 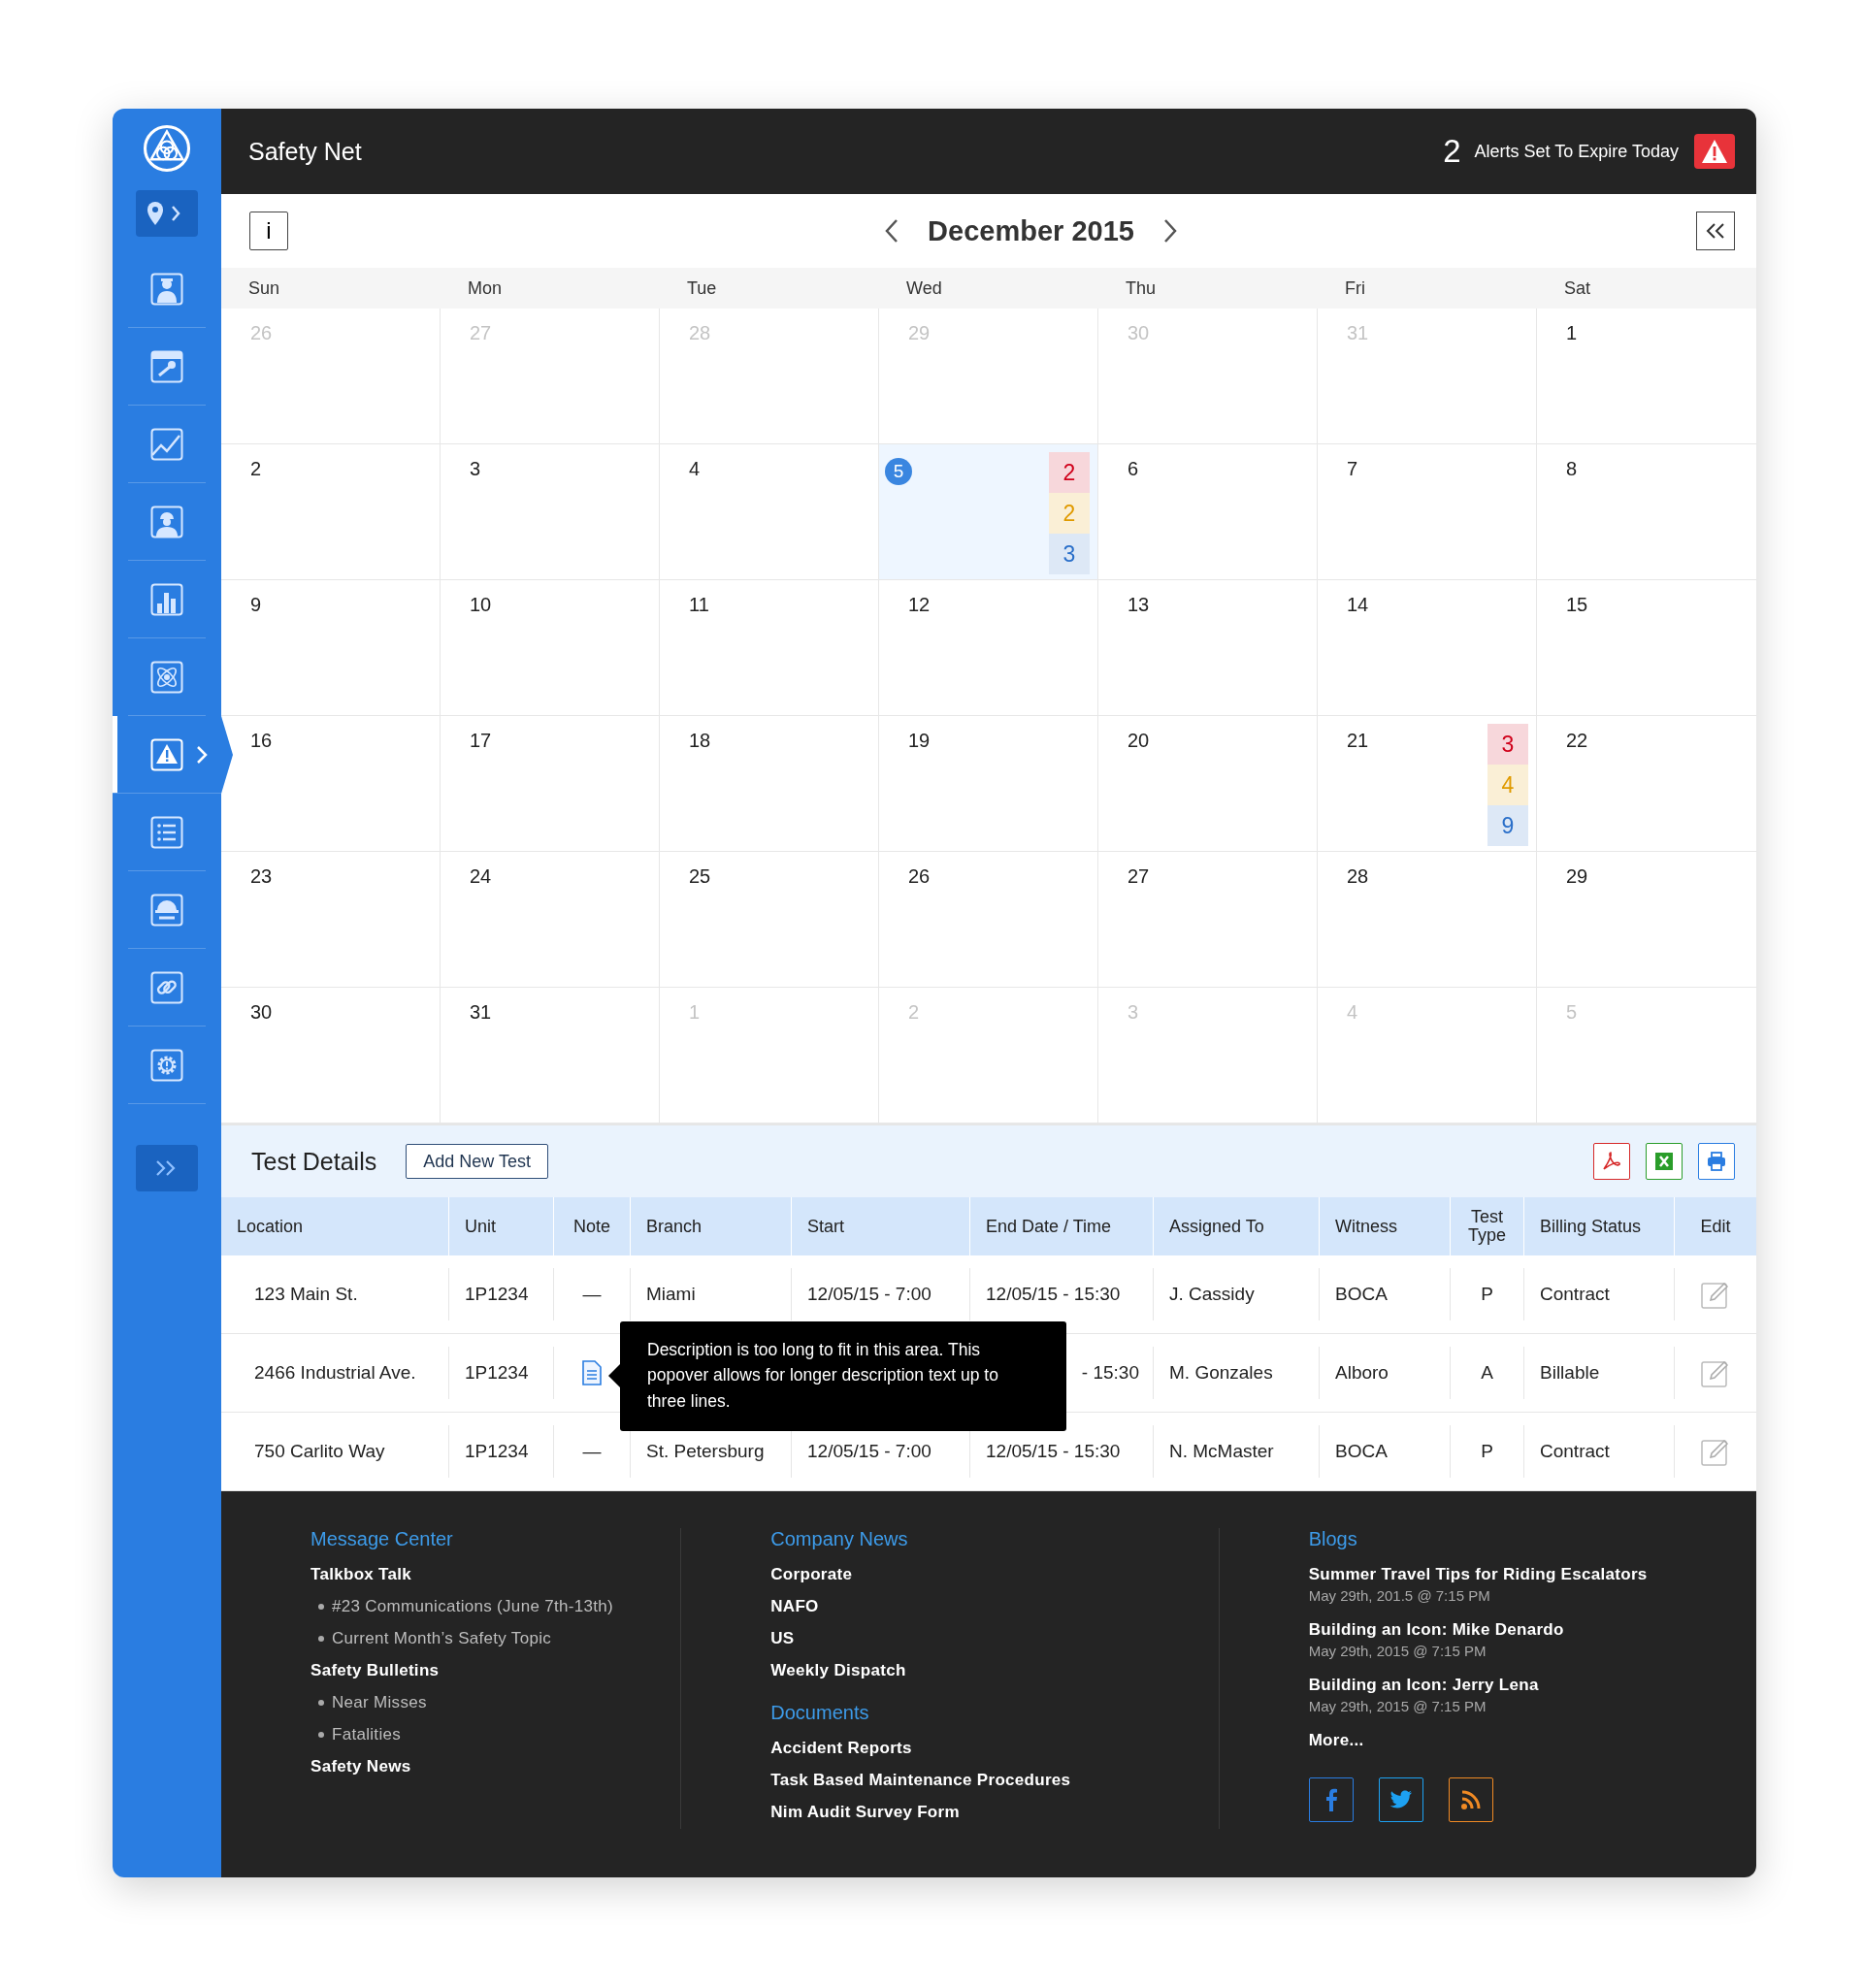 I want to click on rss-button, so click(x=1470, y=1799).